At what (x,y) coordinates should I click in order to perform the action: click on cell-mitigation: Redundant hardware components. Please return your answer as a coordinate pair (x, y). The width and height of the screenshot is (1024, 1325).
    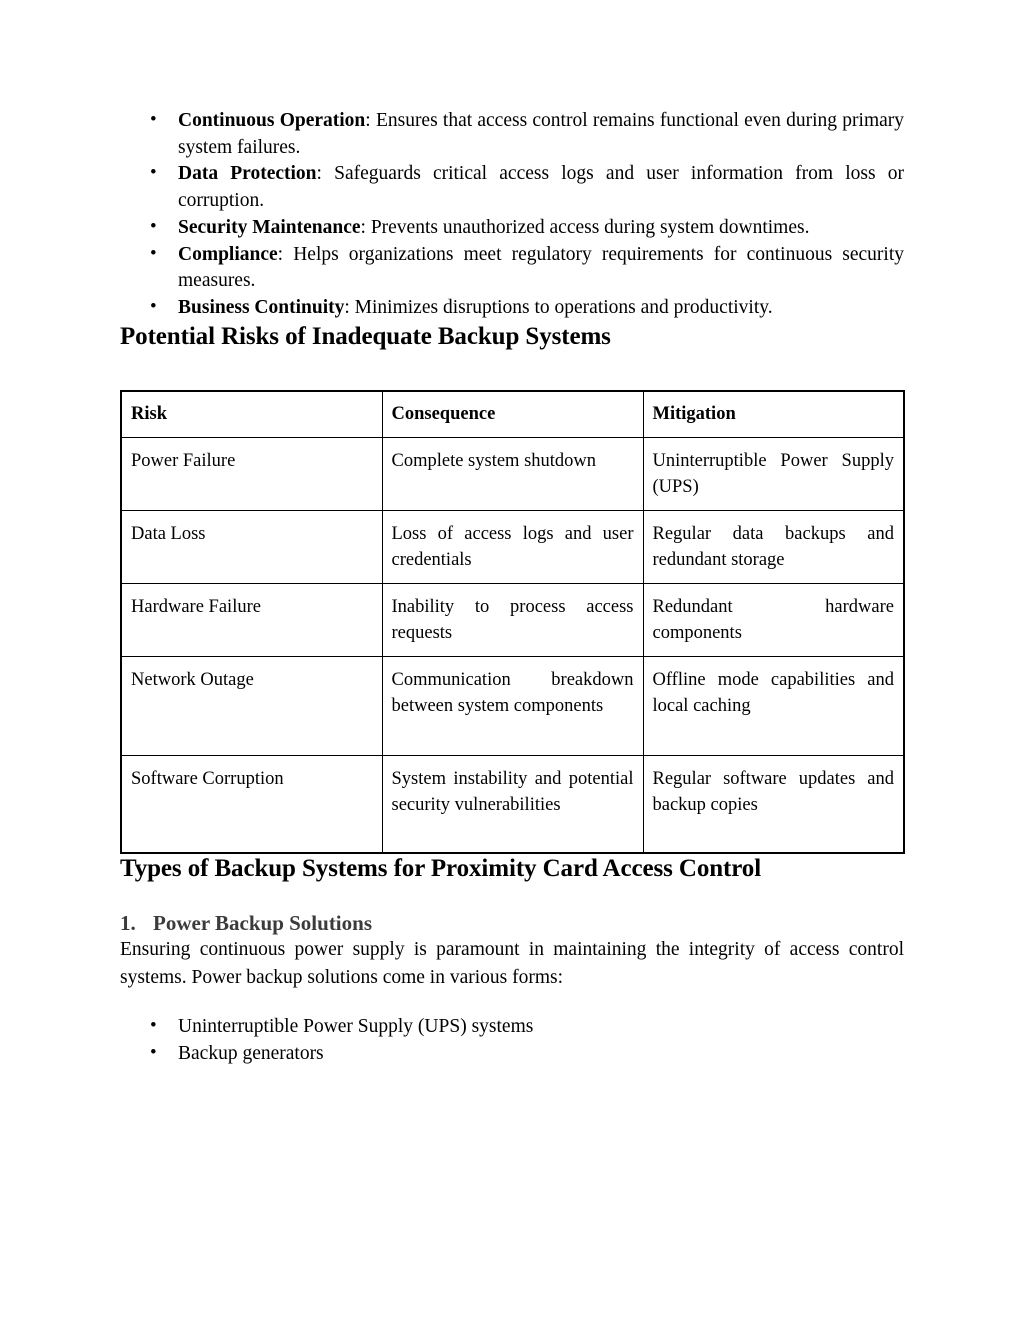
    Looking at the image, I should click on (773, 619).